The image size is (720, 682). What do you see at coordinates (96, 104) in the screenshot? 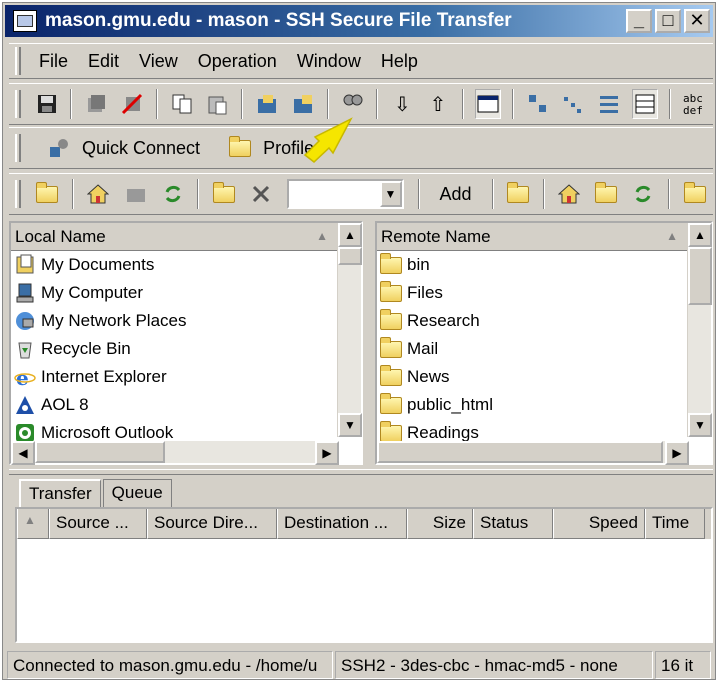
I see `connect-icon` at bounding box center [96, 104].